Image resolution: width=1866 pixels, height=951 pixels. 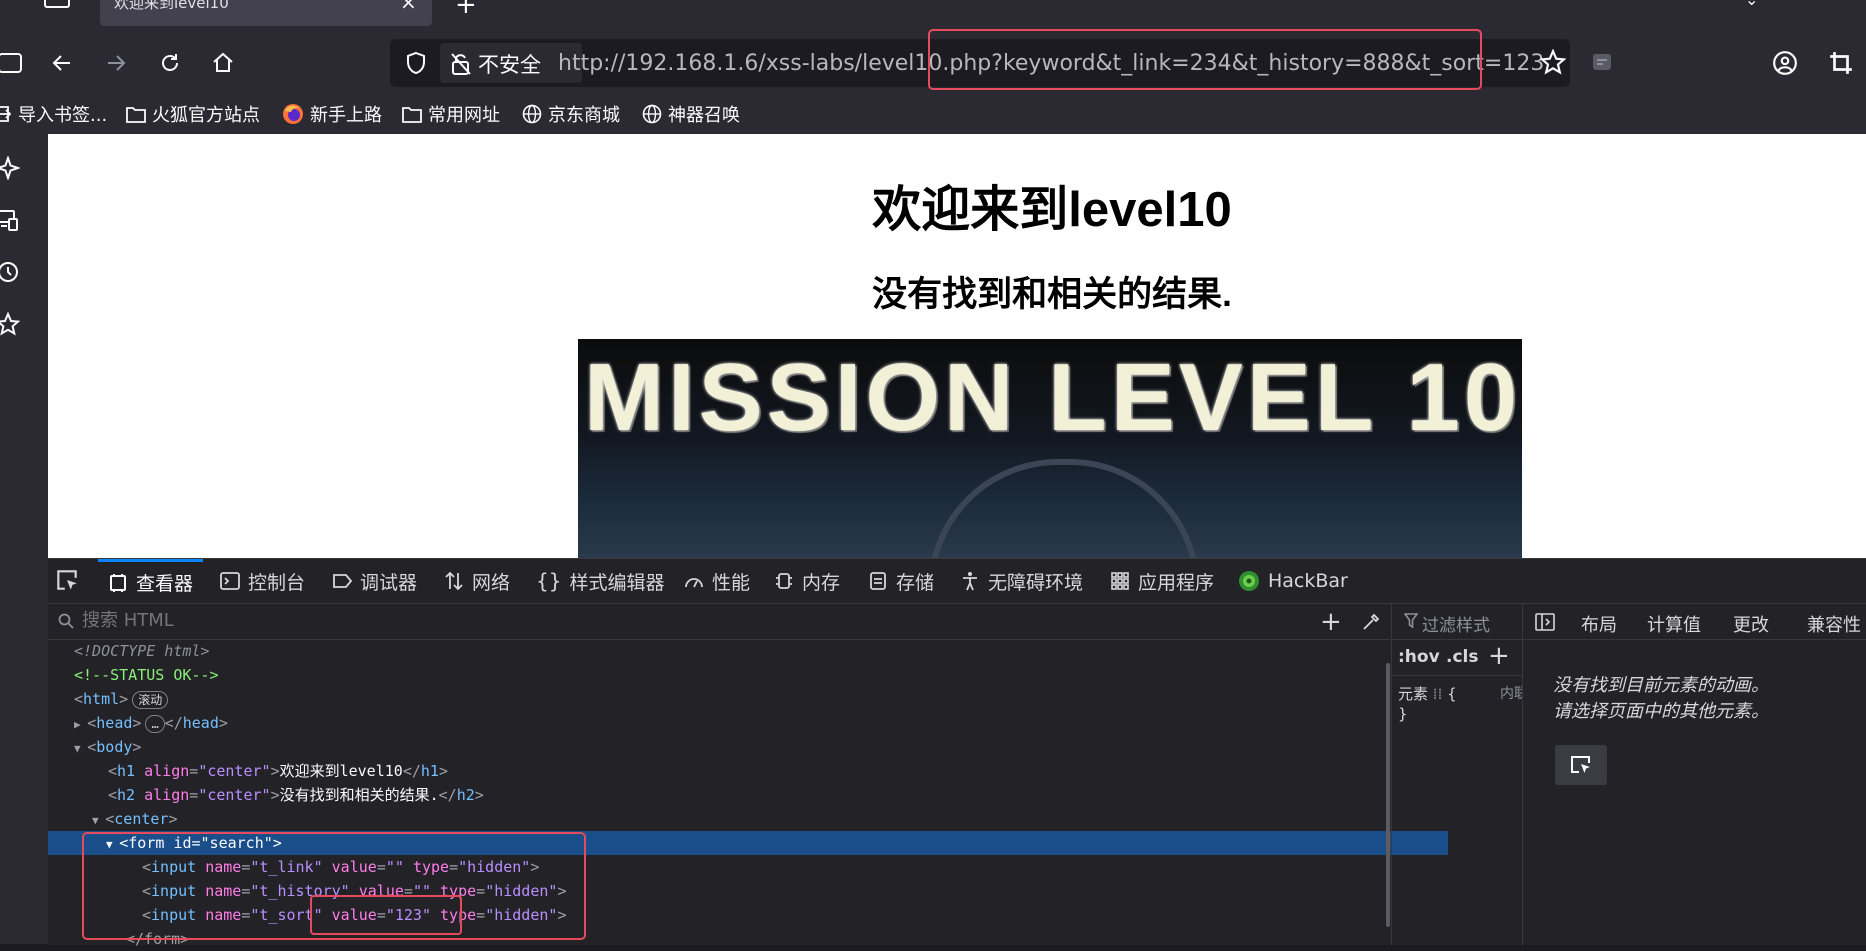 I want to click on page-heading: 欢迎来到level10, so click(x=1052, y=210).